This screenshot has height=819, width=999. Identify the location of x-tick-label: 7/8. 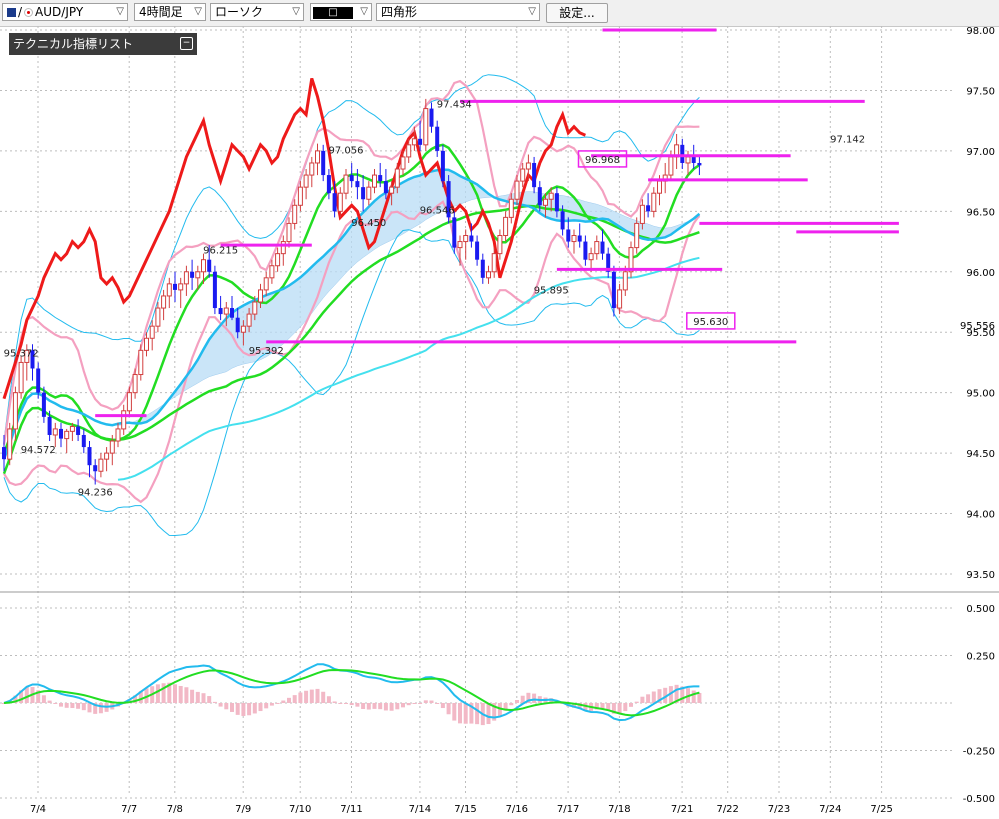
(175, 809).